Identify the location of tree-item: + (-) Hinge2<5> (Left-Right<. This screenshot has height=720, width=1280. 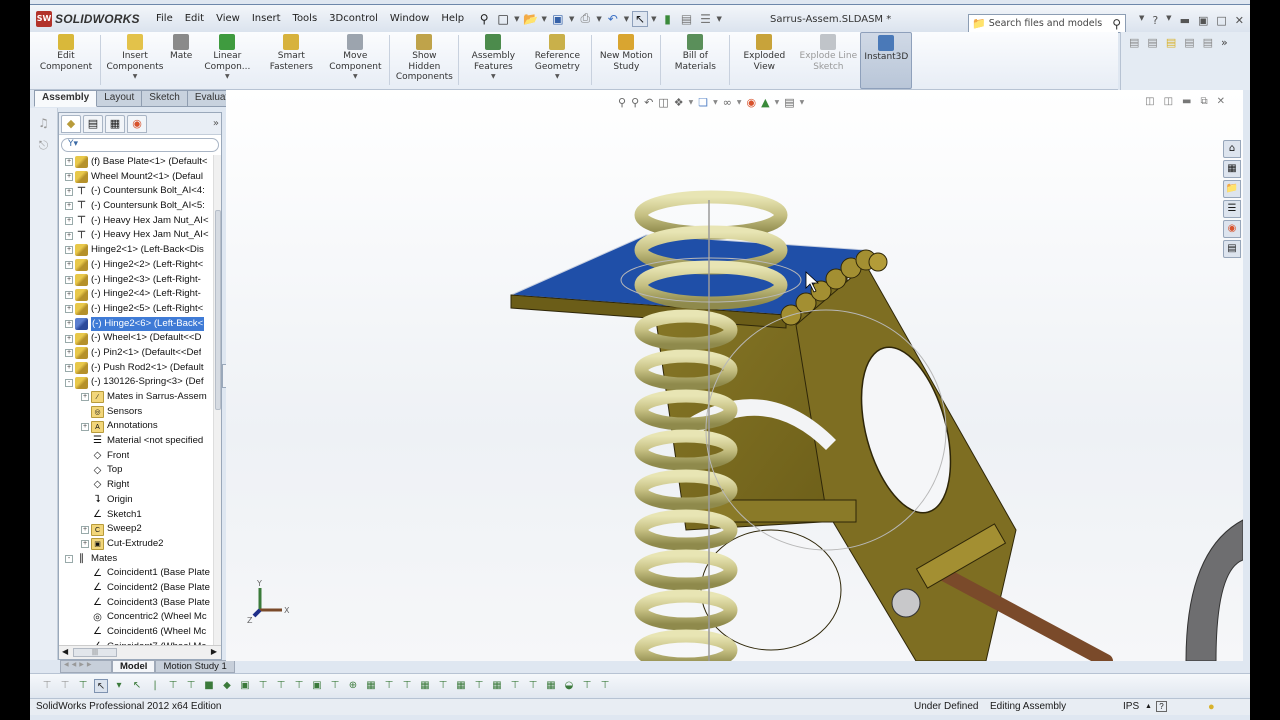
(136, 309).